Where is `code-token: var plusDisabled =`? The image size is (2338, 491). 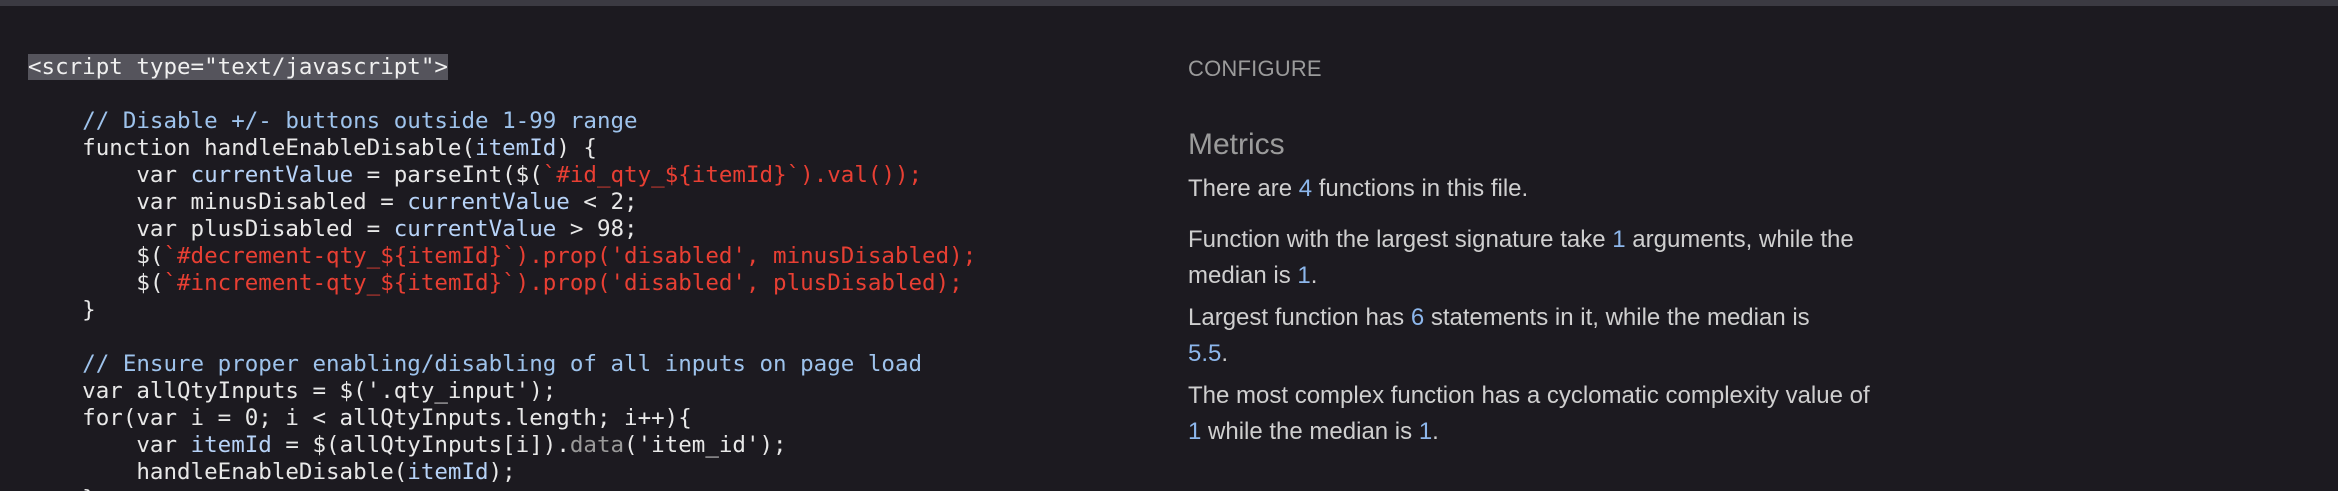
code-token: var plusDisabled = is located at coordinates (211, 229).